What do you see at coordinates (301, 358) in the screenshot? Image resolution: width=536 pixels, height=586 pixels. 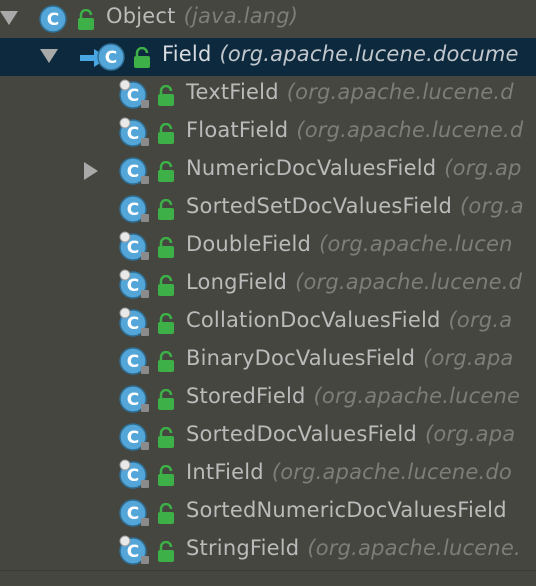 I see `class-name: BinaryDocValuesField` at bounding box center [301, 358].